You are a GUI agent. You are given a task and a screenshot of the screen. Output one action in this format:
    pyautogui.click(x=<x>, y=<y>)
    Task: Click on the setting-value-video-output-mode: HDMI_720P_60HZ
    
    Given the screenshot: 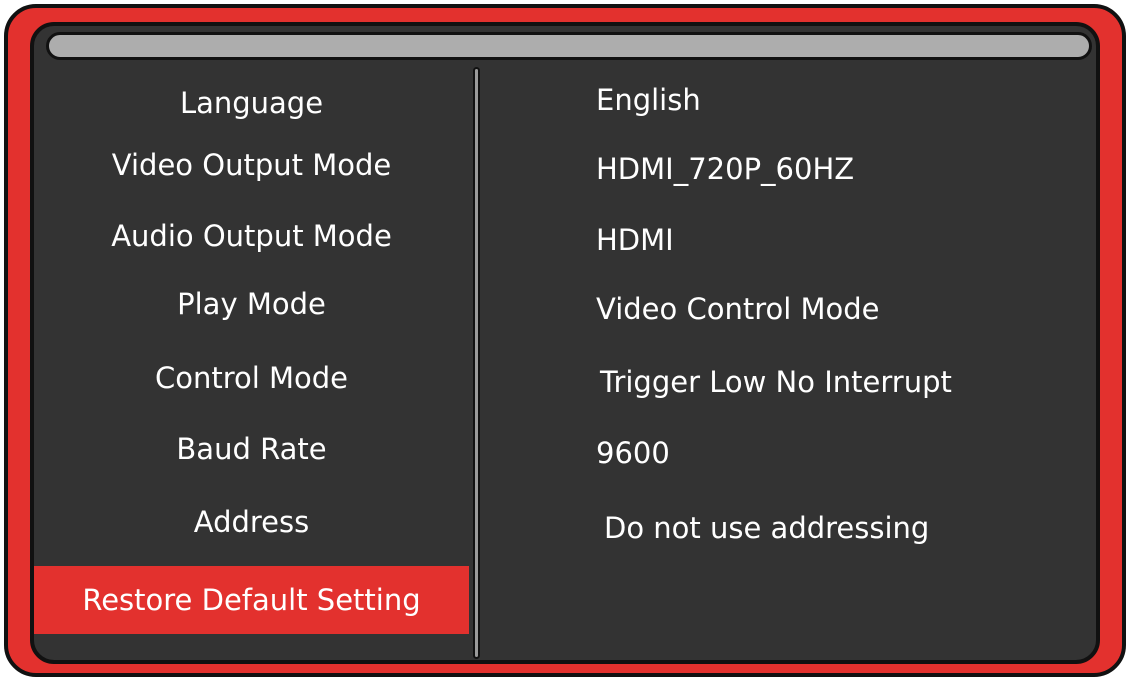 What is the action you would take?
    pyautogui.click(x=725, y=169)
    